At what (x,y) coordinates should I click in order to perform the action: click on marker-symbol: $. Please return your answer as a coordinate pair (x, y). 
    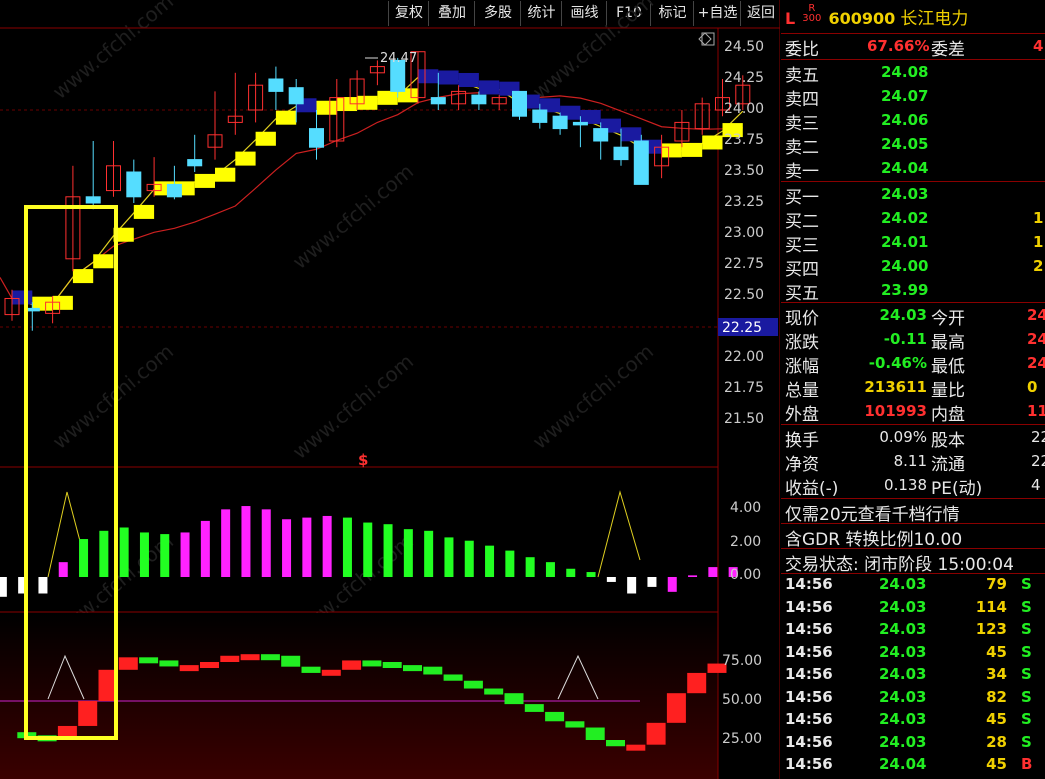
    Looking at the image, I should click on (363, 460).